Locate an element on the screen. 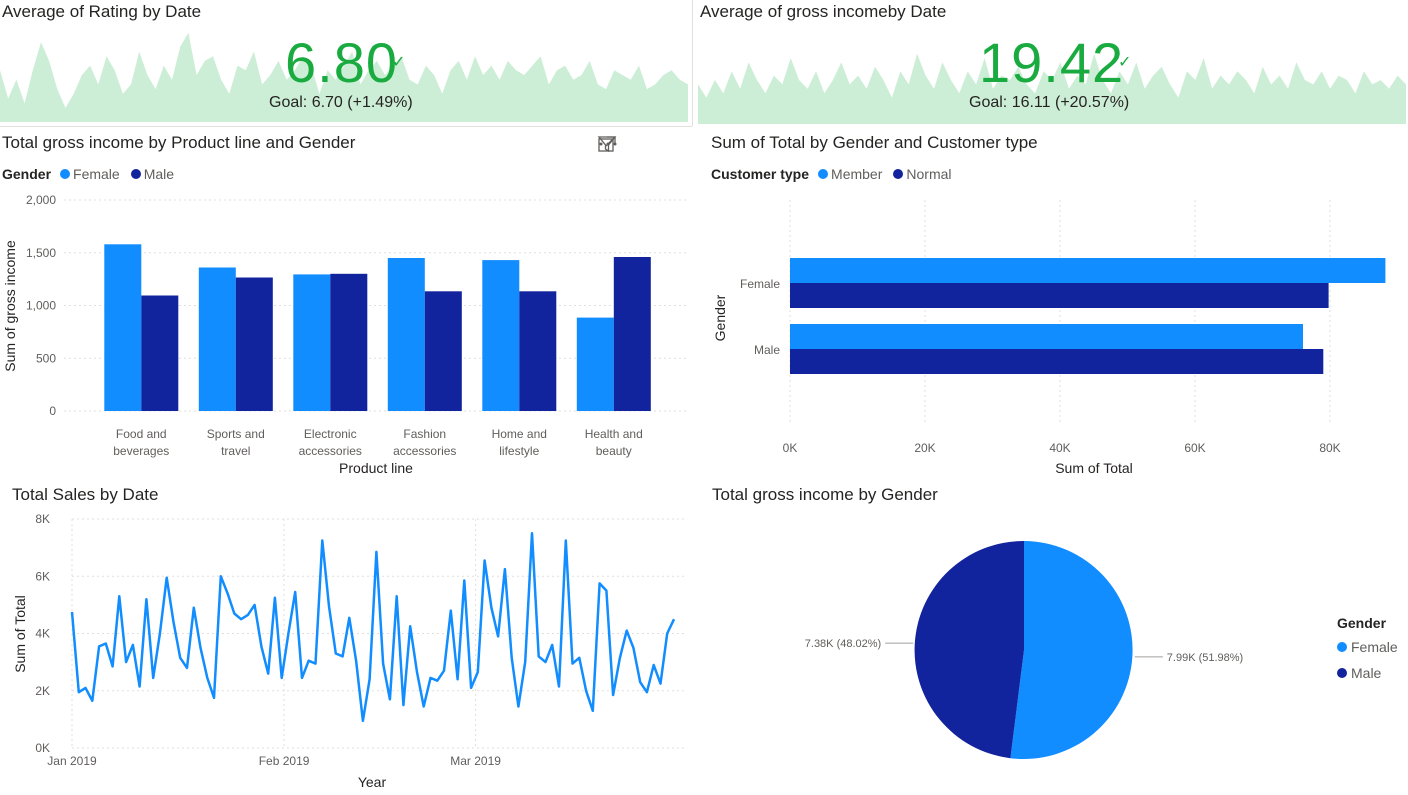 The height and width of the screenshot is (795, 1408). y-tick-label: 2,000 is located at coordinates (41, 200).